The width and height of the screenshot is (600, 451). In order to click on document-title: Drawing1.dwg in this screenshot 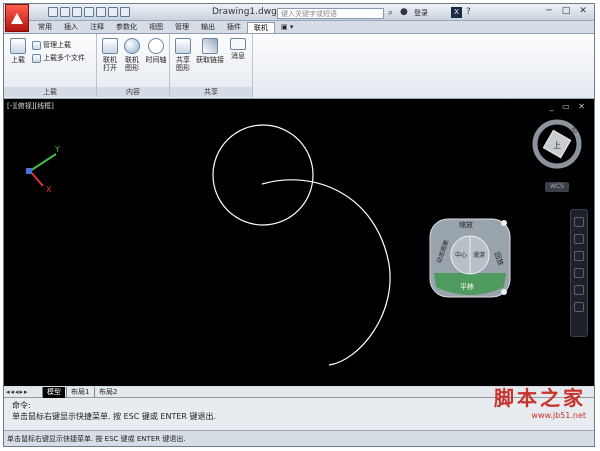, I will do `click(244, 12)`.